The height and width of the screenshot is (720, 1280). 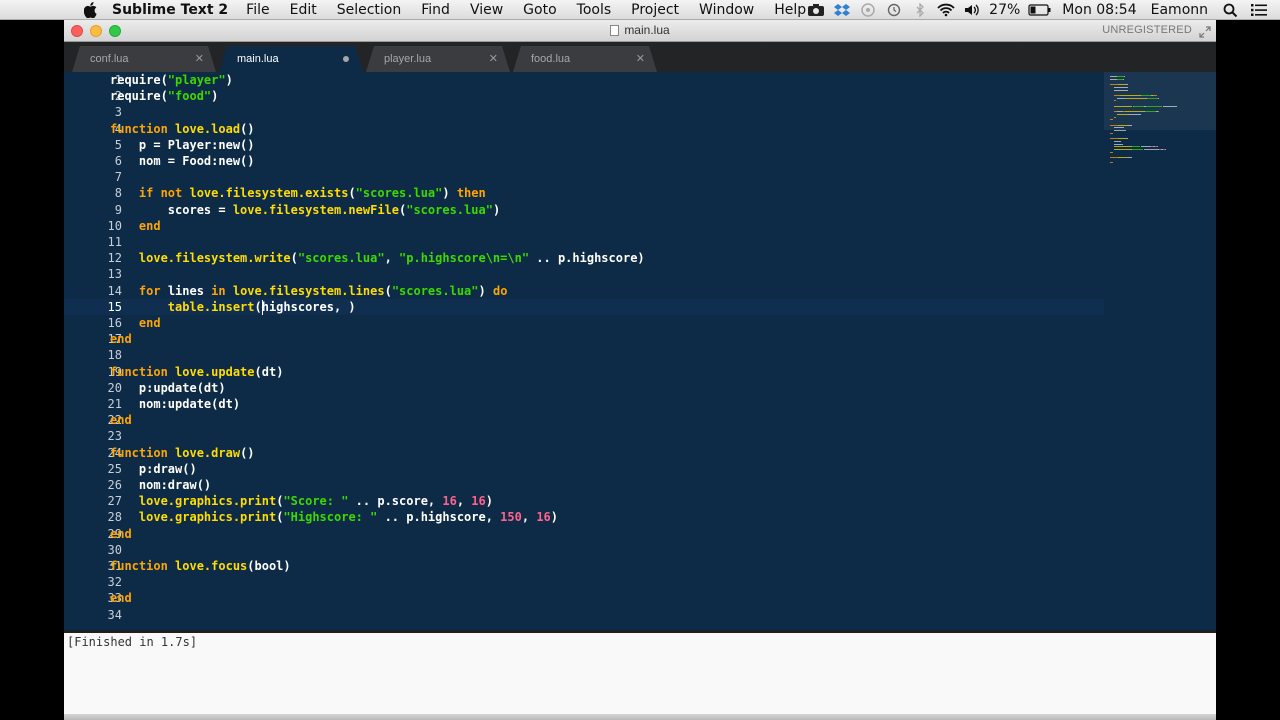 I want to click on code-line: nom = Food:new(), so click(x=182, y=161).